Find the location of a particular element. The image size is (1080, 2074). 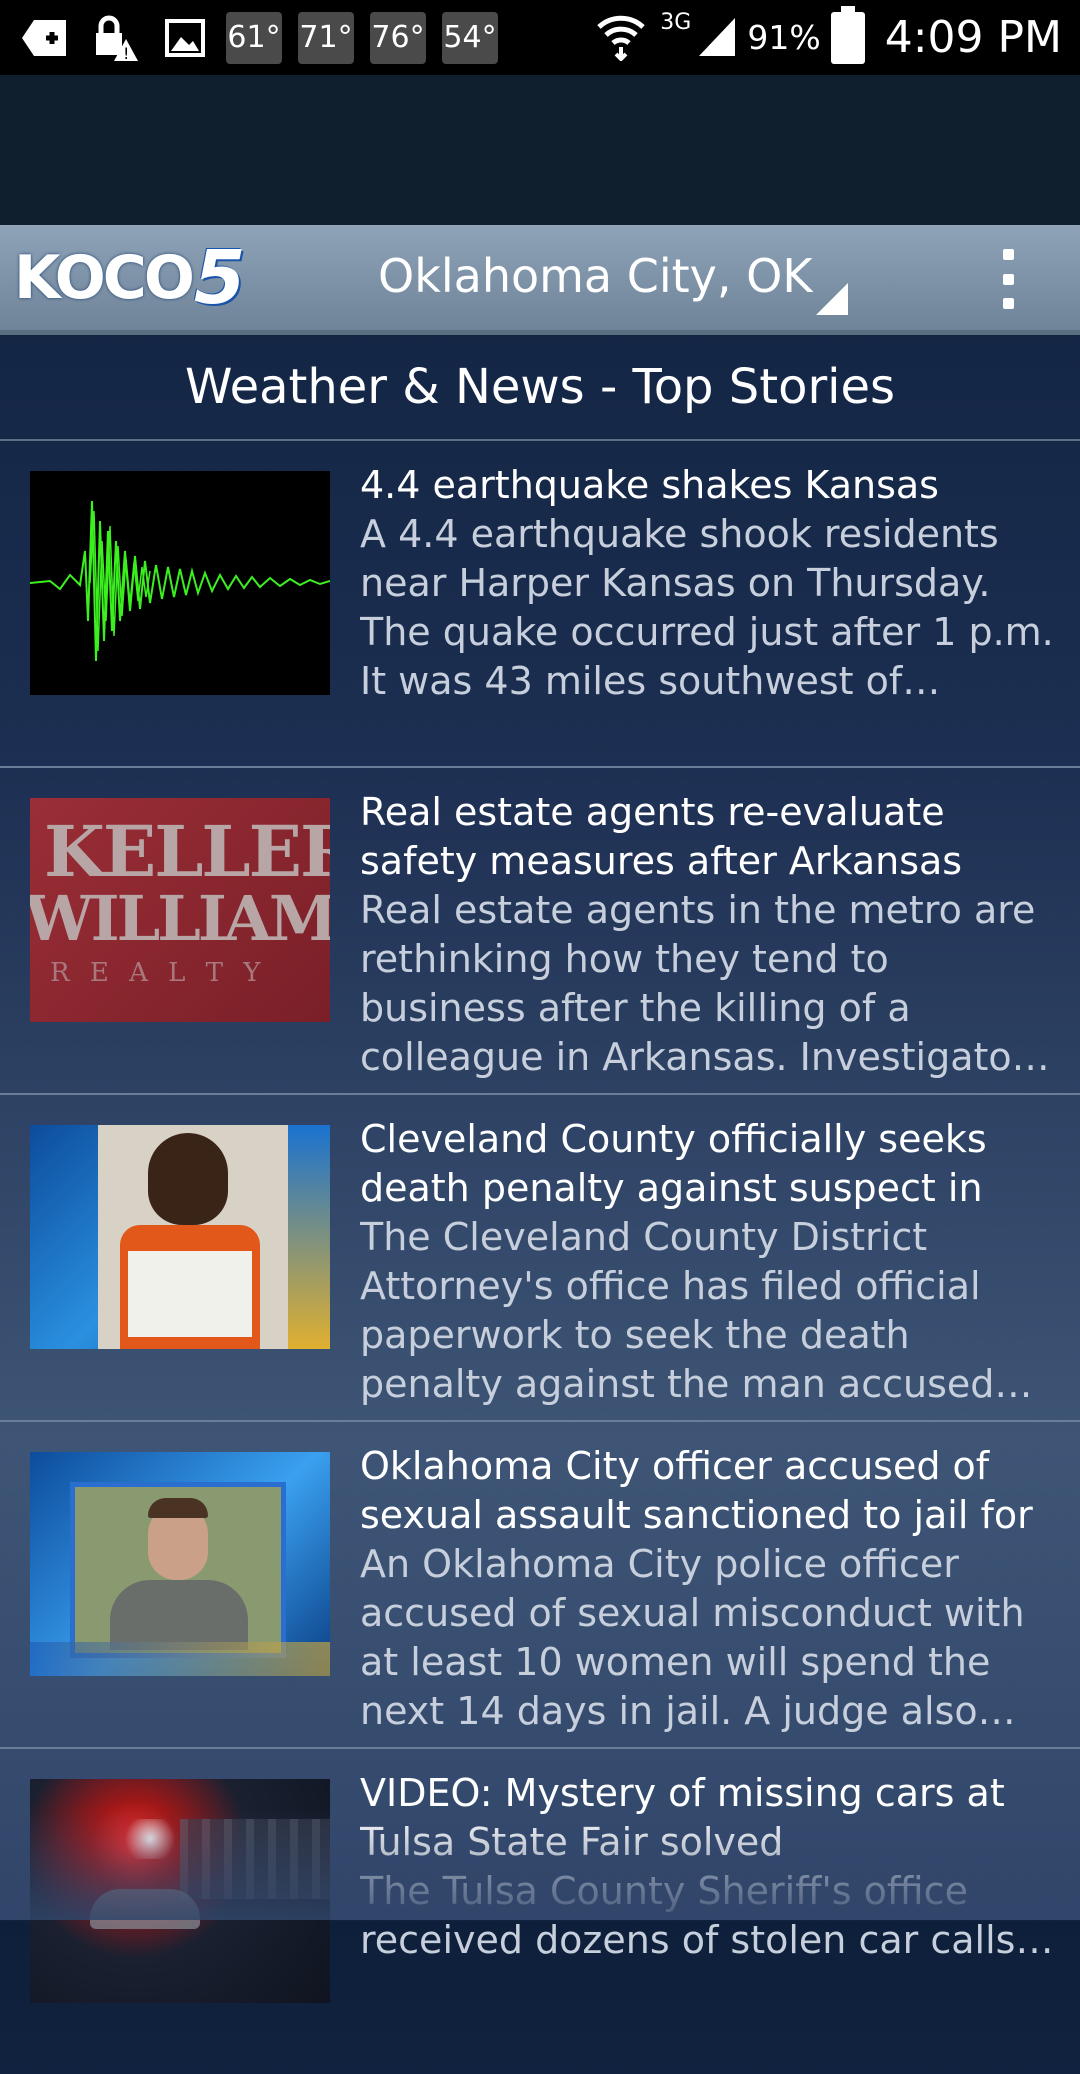

weather-temp-1: 61° is located at coordinates (254, 37).